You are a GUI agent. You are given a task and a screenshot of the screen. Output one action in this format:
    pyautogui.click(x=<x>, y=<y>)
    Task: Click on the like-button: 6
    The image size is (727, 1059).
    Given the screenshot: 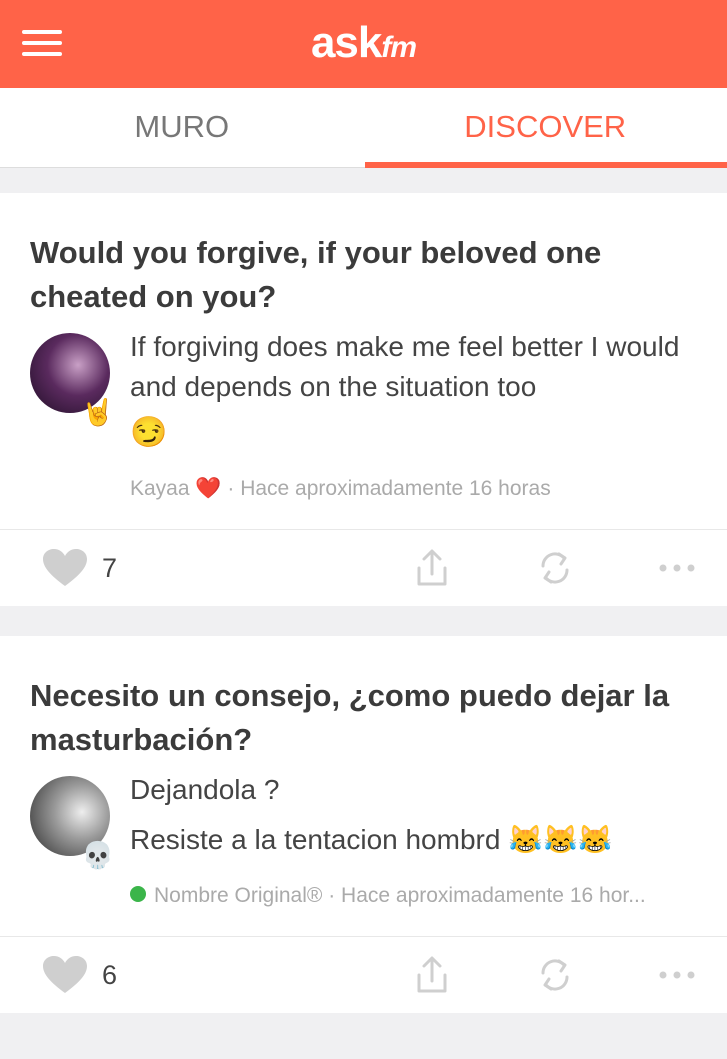 What is the action you would take?
    pyautogui.click(x=79, y=975)
    